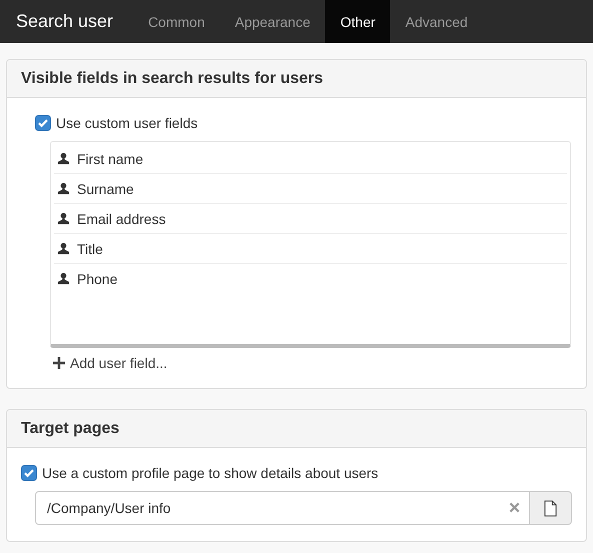 This screenshot has height=553, width=593. What do you see at coordinates (59, 363) in the screenshot?
I see `plus-icon` at bounding box center [59, 363].